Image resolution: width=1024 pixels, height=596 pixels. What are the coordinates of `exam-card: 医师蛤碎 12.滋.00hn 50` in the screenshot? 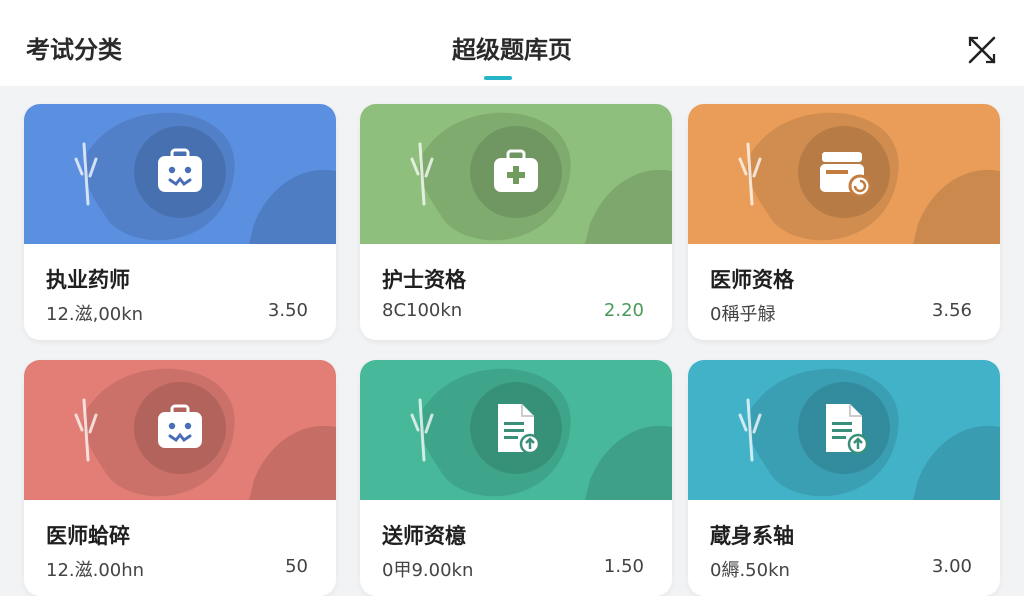 It's located at (180, 478).